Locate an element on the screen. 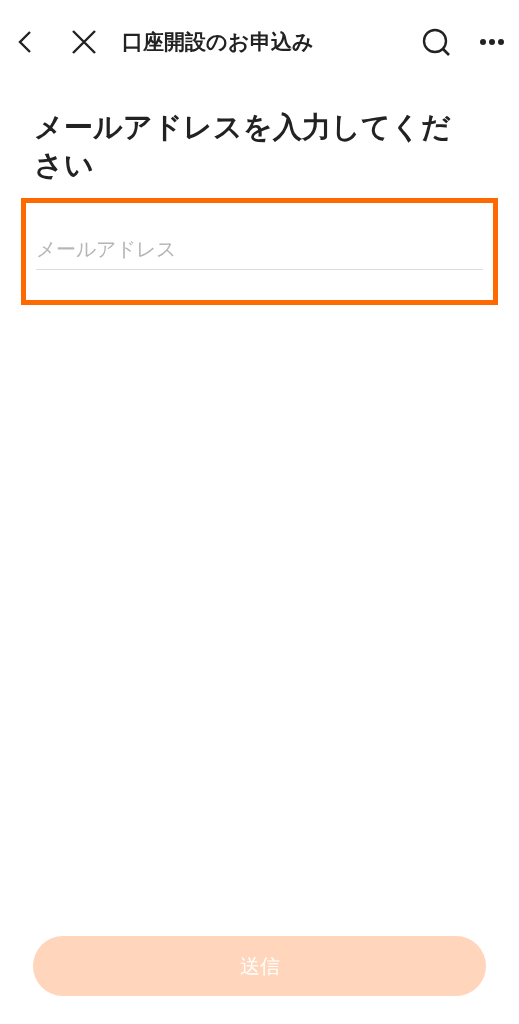  search-button is located at coordinates (436, 42).